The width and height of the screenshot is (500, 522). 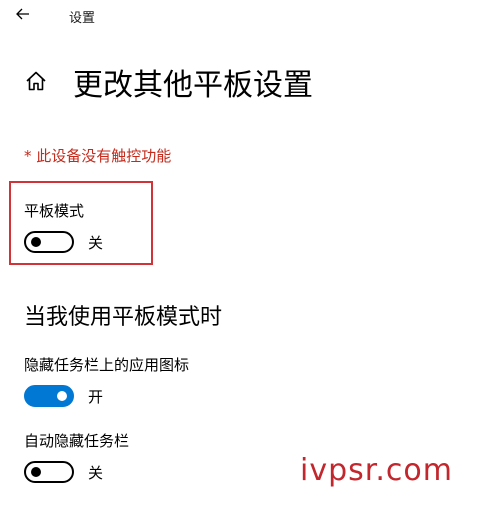 What do you see at coordinates (96, 397) in the screenshot?
I see `toggle-state-label: 开` at bounding box center [96, 397].